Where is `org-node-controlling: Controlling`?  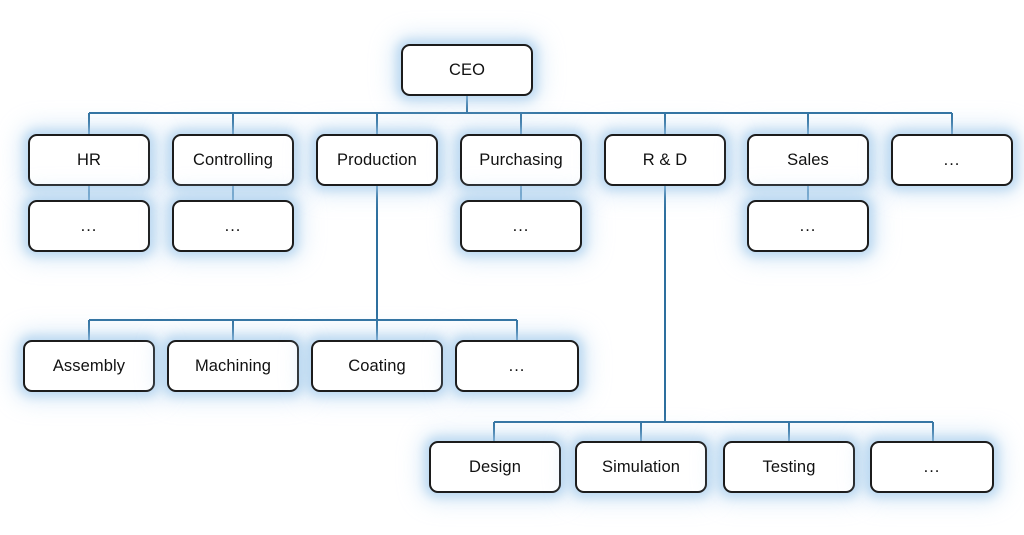
org-node-controlling: Controlling is located at coordinates (233, 160).